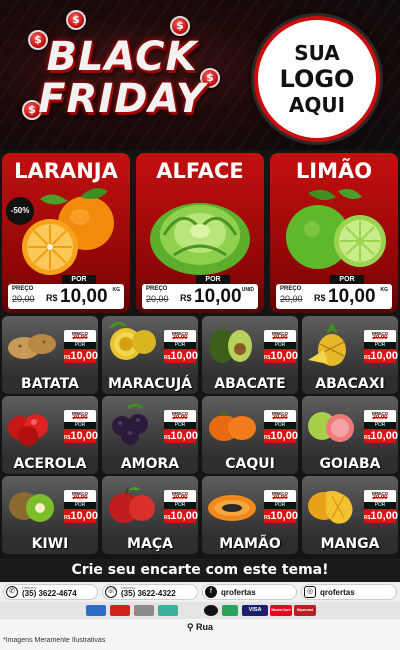  What do you see at coordinates (310, 592) in the screenshot?
I see `instagram-icon: ◎` at bounding box center [310, 592].